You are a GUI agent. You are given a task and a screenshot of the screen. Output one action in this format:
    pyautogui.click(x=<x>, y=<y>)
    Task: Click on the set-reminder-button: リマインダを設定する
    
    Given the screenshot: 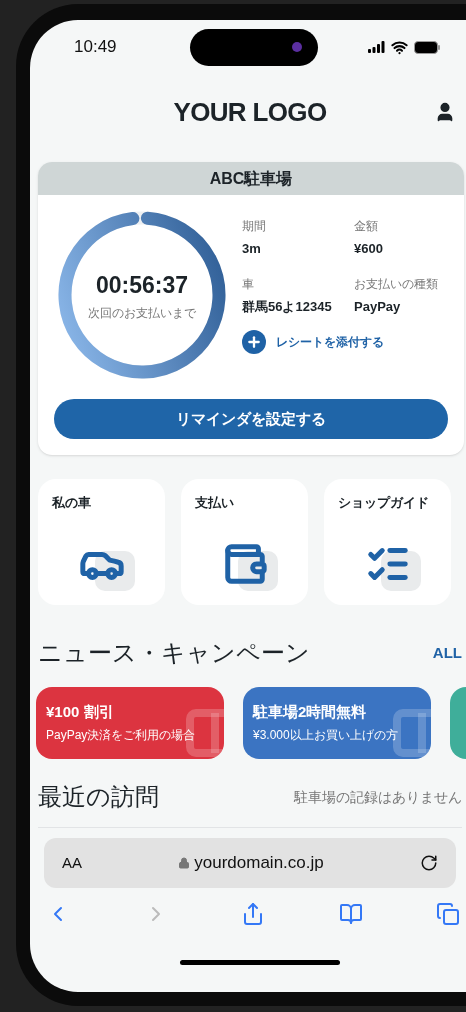 What is the action you would take?
    pyautogui.click(x=251, y=419)
    